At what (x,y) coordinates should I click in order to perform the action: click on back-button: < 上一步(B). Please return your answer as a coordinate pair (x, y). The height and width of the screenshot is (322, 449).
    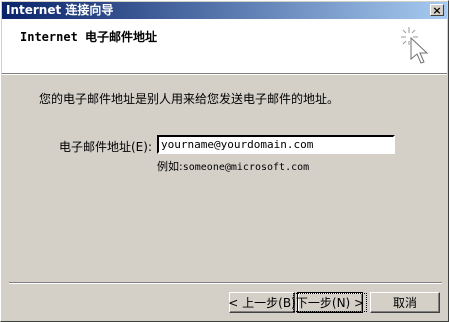
    Looking at the image, I should click on (262, 302).